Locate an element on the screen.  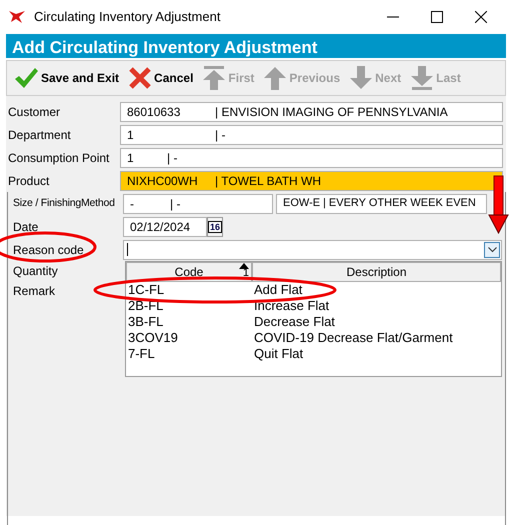
text-field: EOW-E | EVERY OTHER WEEK EVEN is located at coordinates (381, 204).